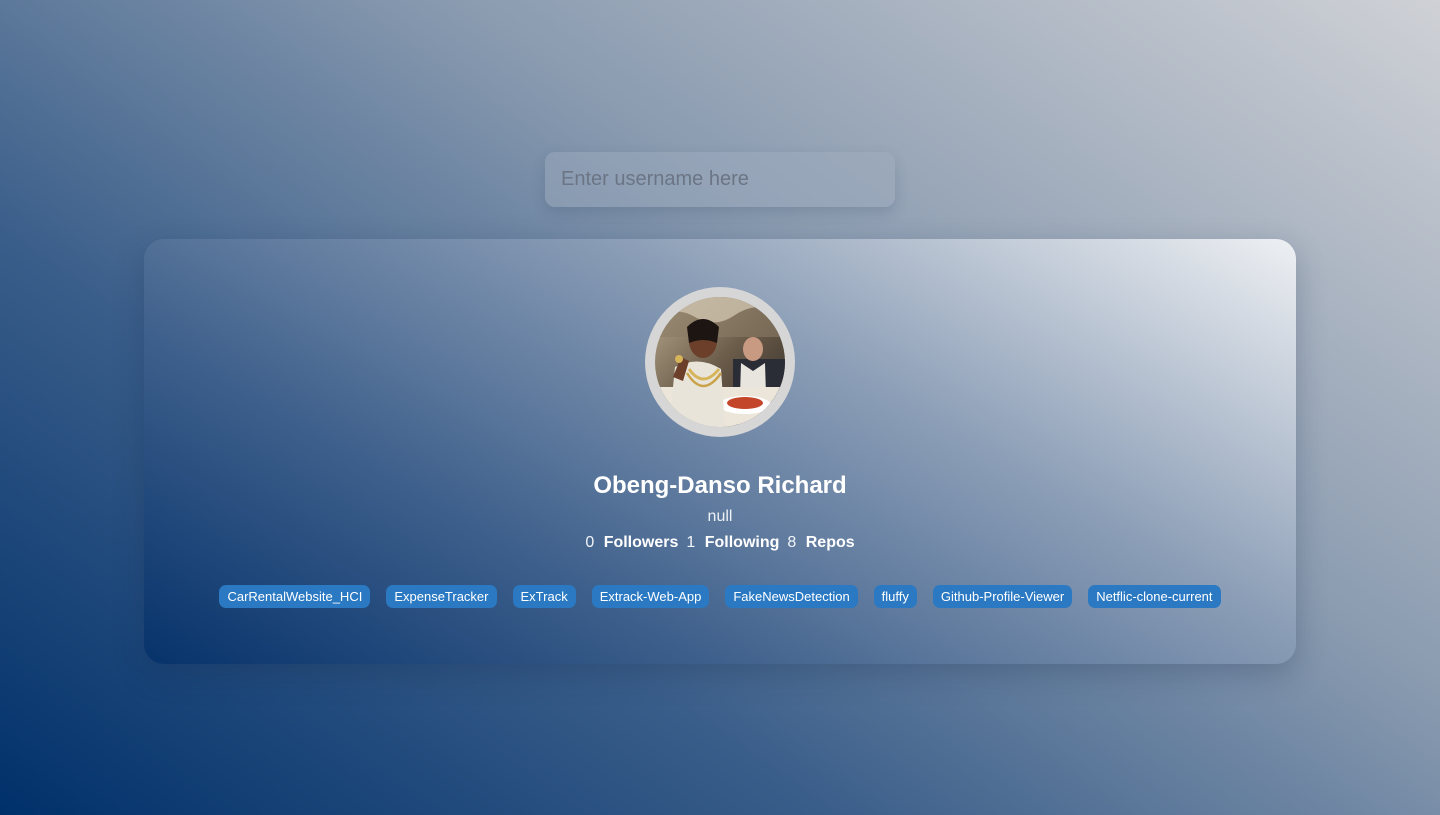 This screenshot has width=1440, height=815. I want to click on repo-link: Extrack-Web-App, so click(650, 596).